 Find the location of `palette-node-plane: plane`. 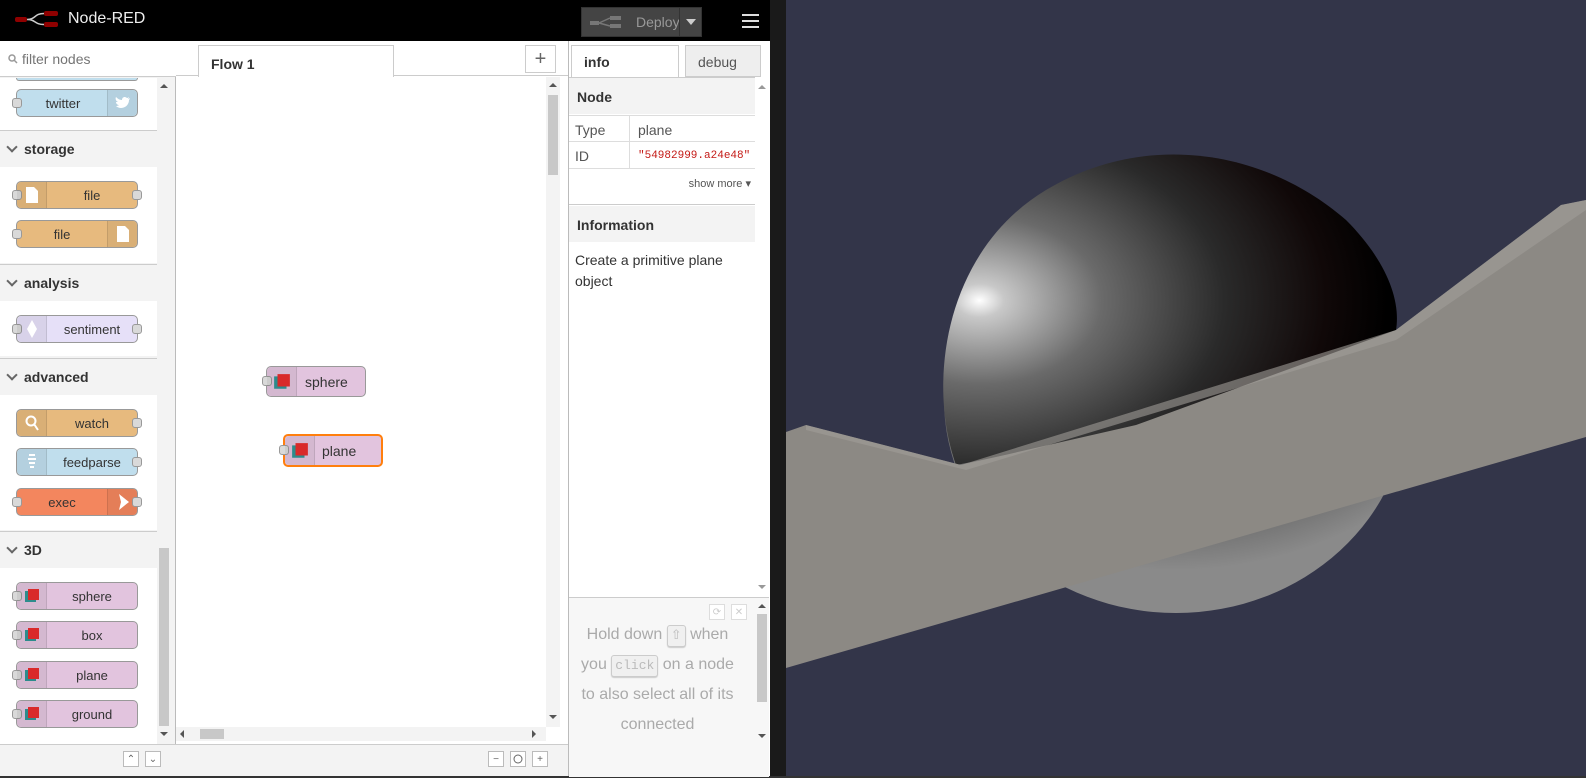

palette-node-plane: plane is located at coordinates (75, 675).